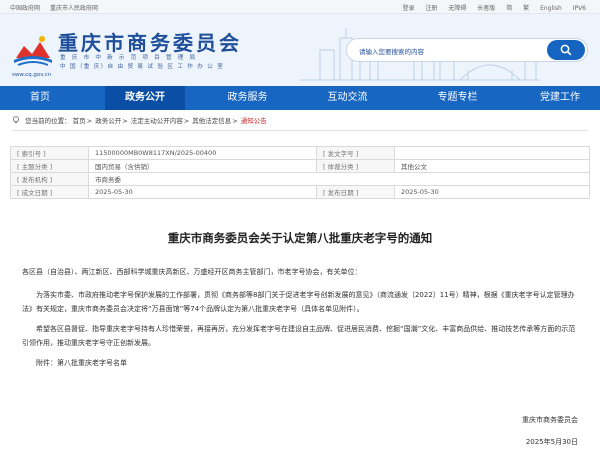  Describe the element at coordinates (492, 153) in the screenshot. I see `doc-number-value` at that location.